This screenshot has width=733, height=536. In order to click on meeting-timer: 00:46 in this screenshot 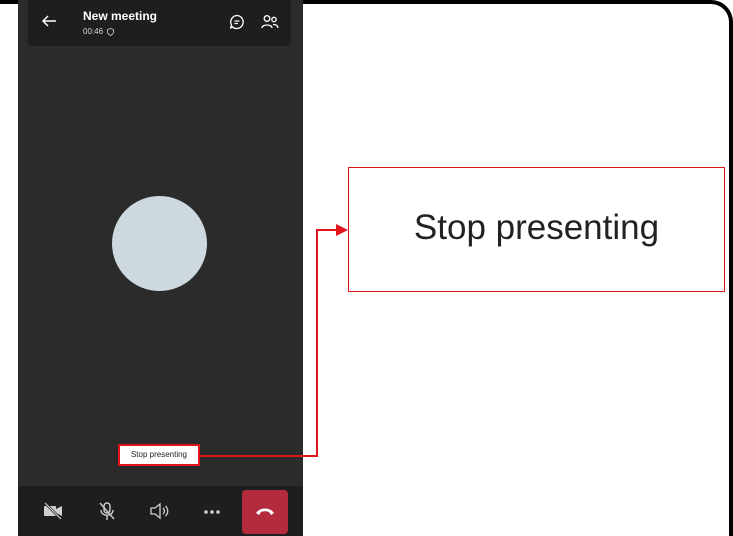, I will do `click(99, 31)`.